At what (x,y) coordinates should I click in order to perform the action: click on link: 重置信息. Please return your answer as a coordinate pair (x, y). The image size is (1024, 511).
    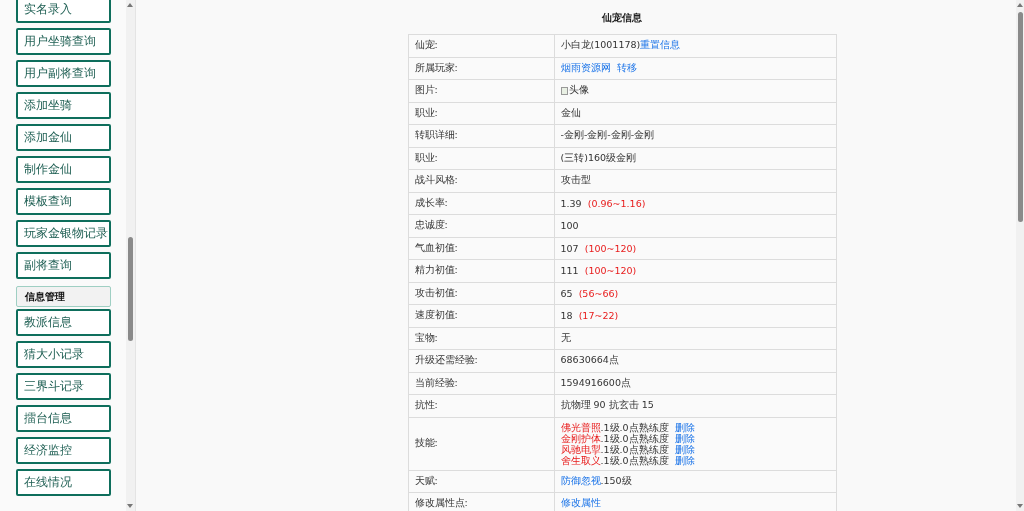
    Looking at the image, I should click on (660, 45).